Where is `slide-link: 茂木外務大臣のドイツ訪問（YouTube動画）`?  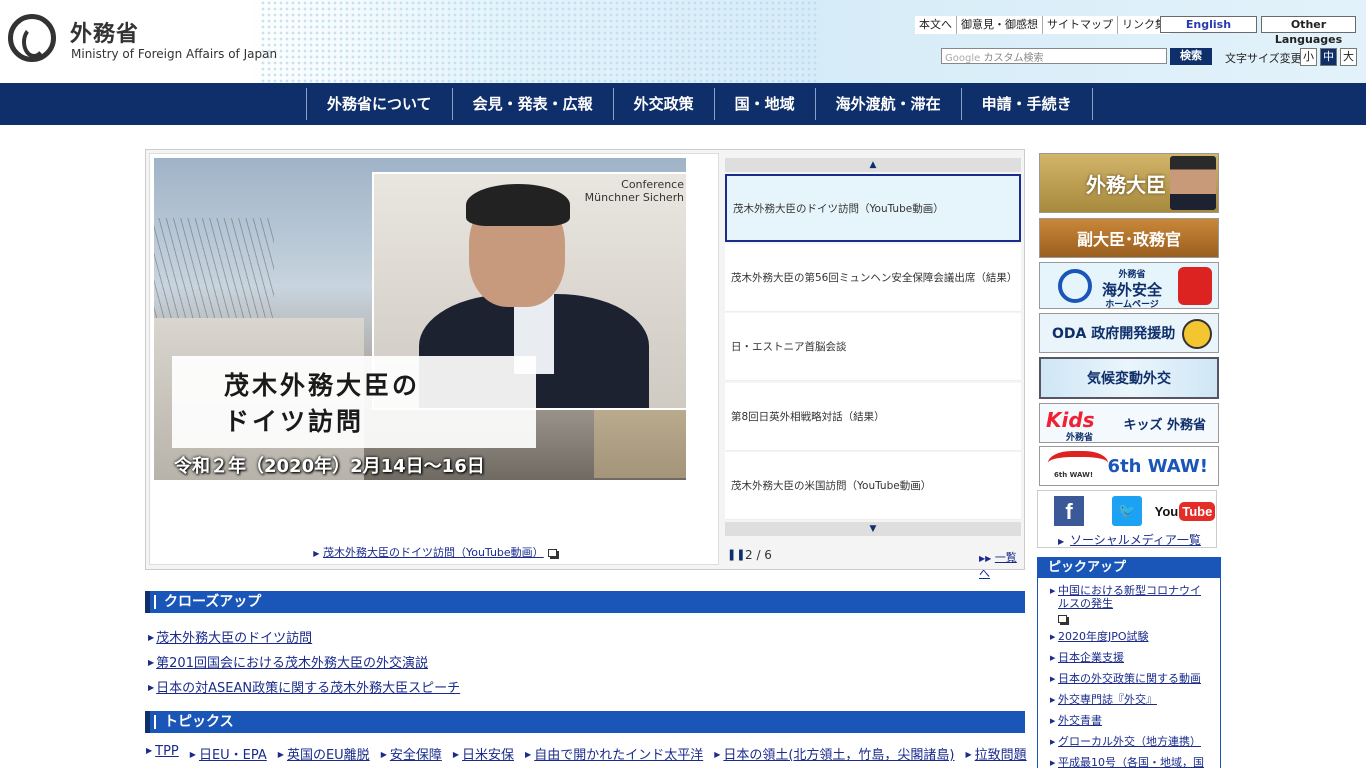
slide-link: 茂木外務大臣のドイツ訪問（YouTube動画） is located at coordinates (433, 552).